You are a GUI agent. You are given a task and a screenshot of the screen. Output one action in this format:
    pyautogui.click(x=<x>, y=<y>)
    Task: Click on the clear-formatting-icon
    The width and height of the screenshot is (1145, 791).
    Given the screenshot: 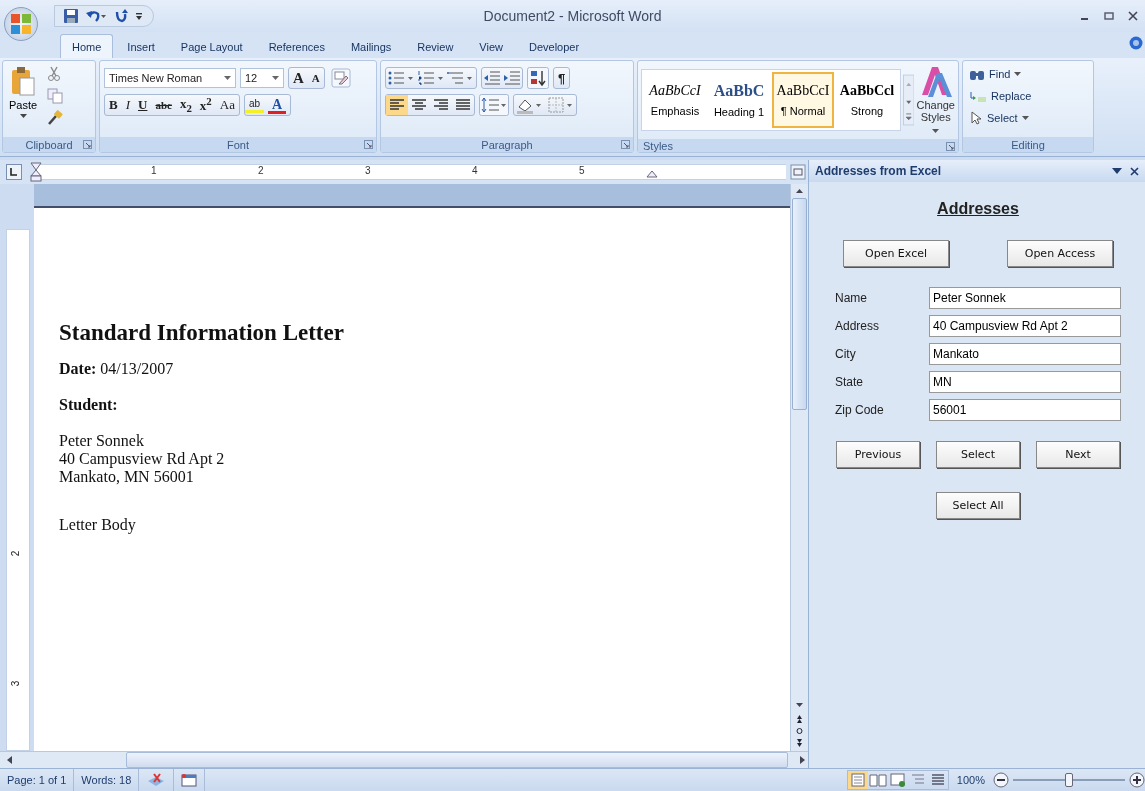 What is the action you would take?
    pyautogui.click(x=340, y=78)
    